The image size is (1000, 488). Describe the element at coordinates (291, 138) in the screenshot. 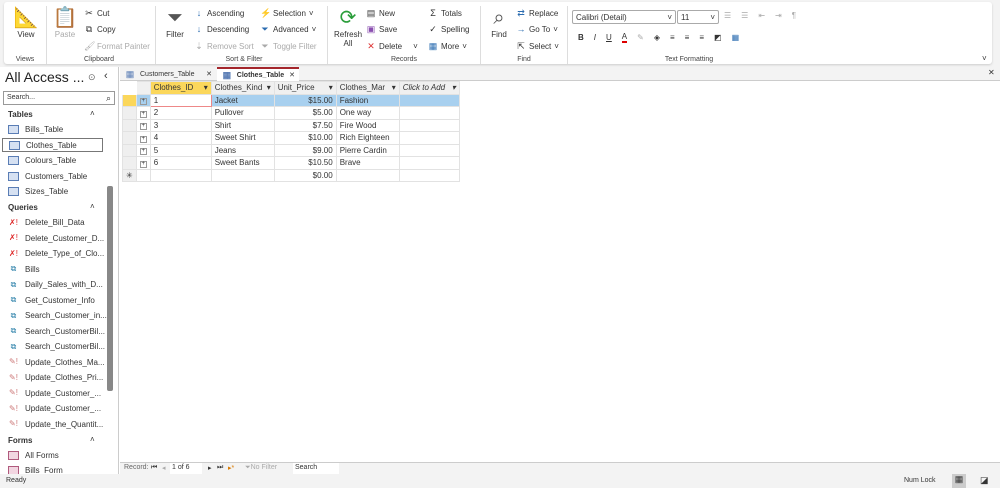

I see `table-row: +4 Sweet Shirt $10.00 Rich Eighteen` at that location.